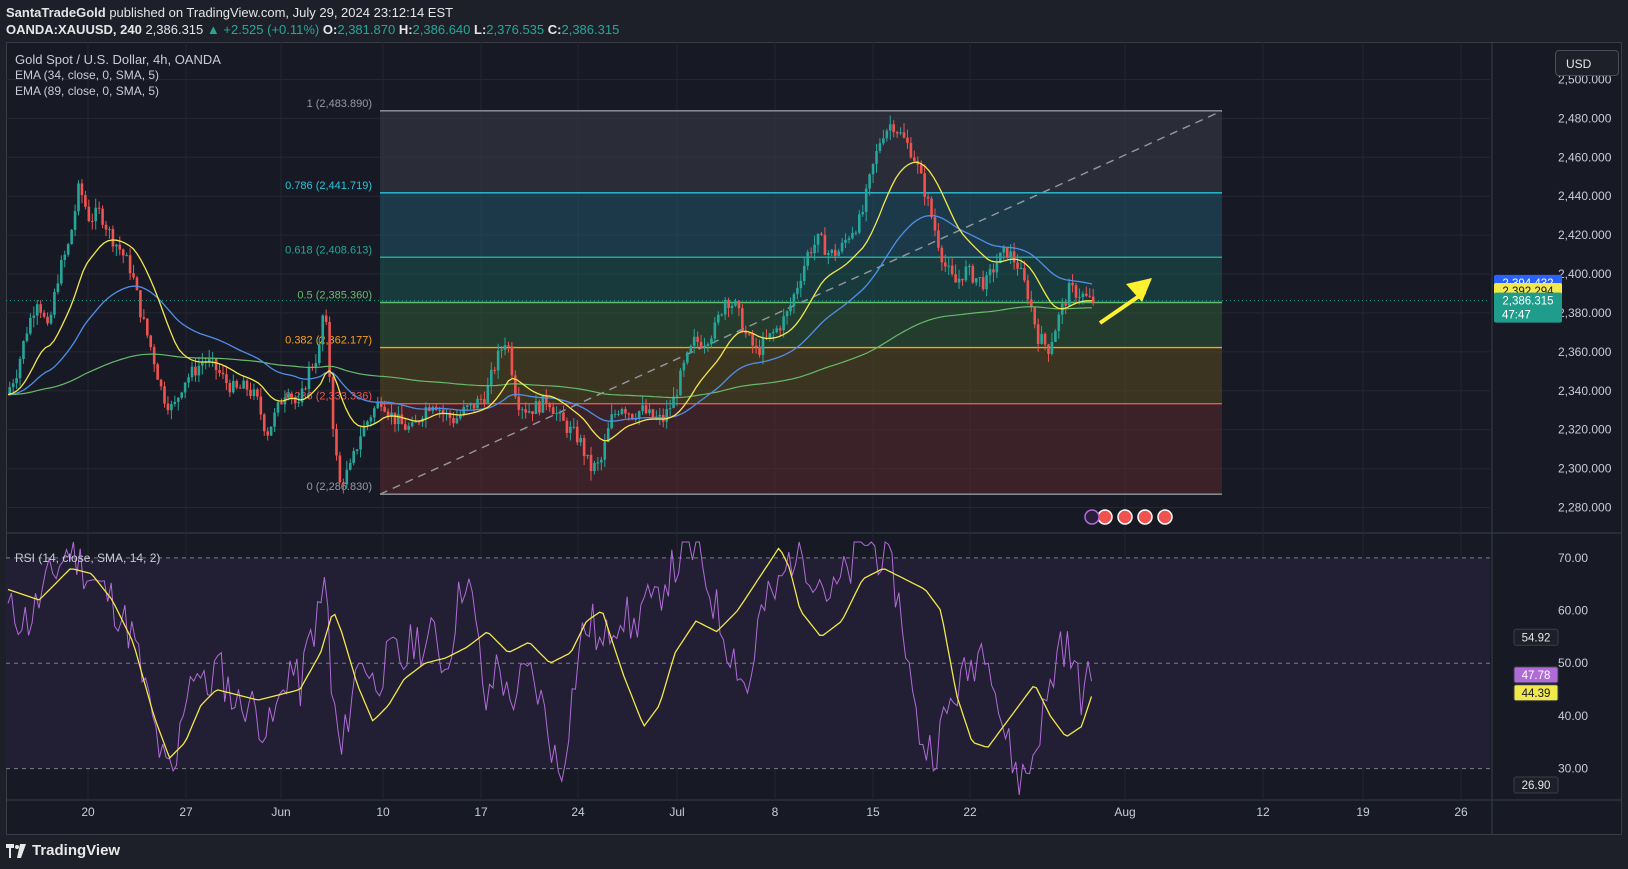  What do you see at coordinates (1585, 313) in the screenshot?
I see `price-tick-label: 2,380.000` at bounding box center [1585, 313].